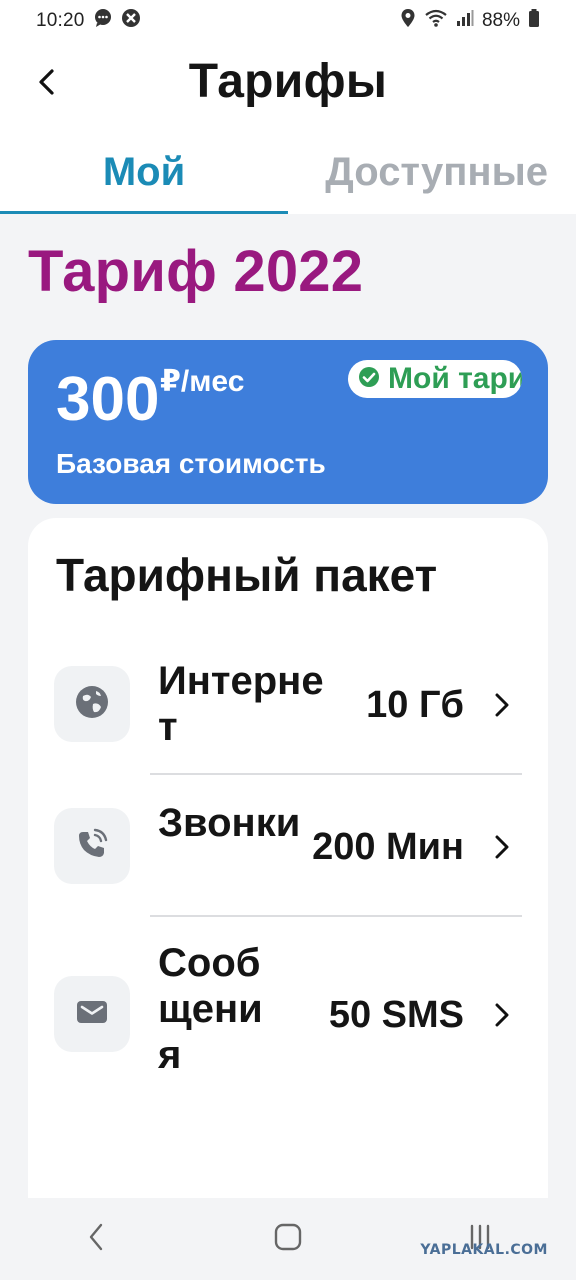 Image resolution: width=576 pixels, height=1280 pixels. I want to click on location-icon, so click(408, 21).